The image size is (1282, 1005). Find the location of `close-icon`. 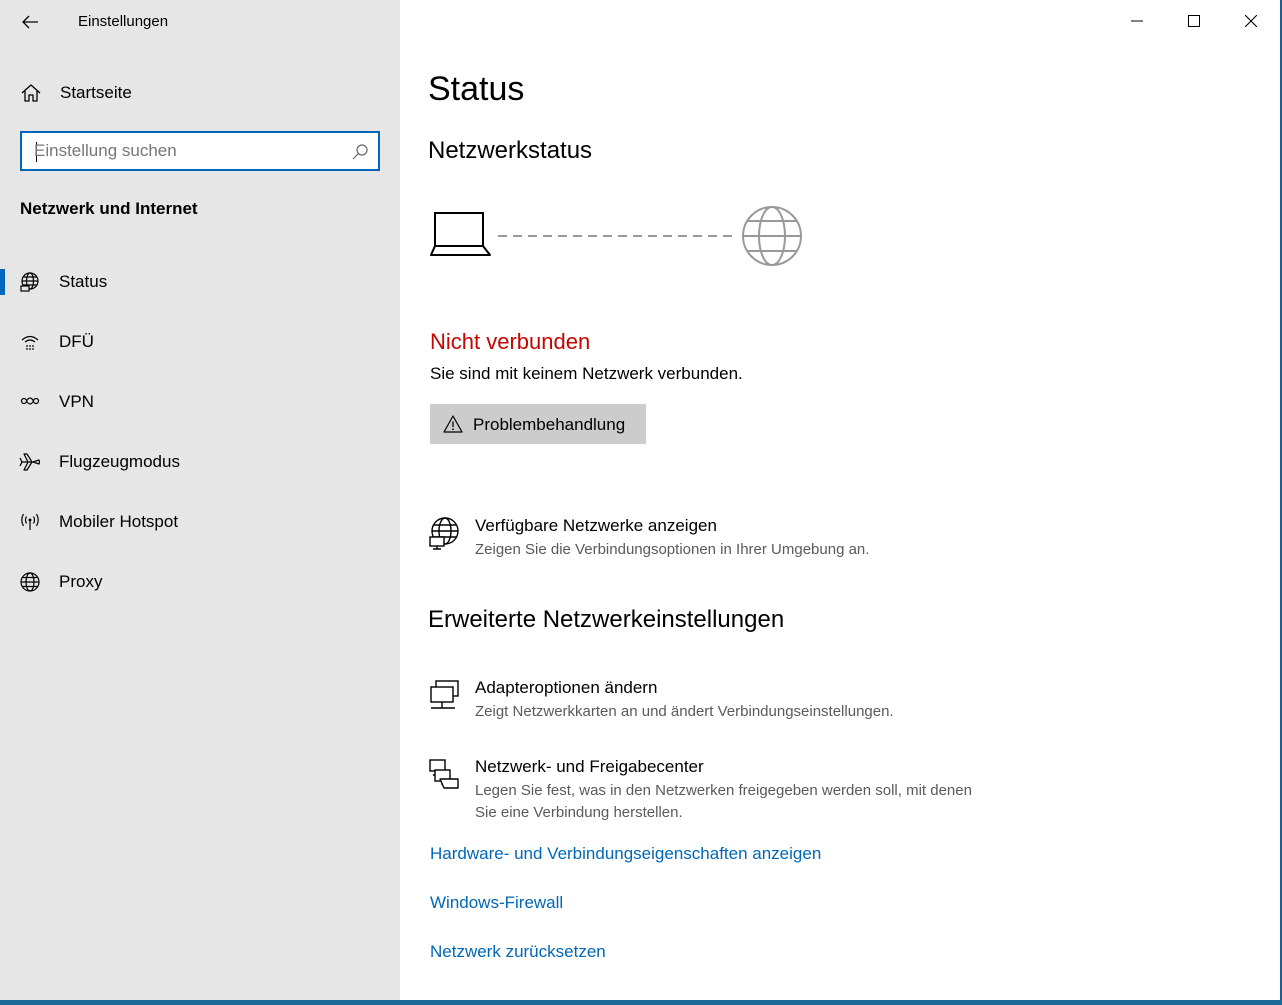

close-icon is located at coordinates (1250, 21).